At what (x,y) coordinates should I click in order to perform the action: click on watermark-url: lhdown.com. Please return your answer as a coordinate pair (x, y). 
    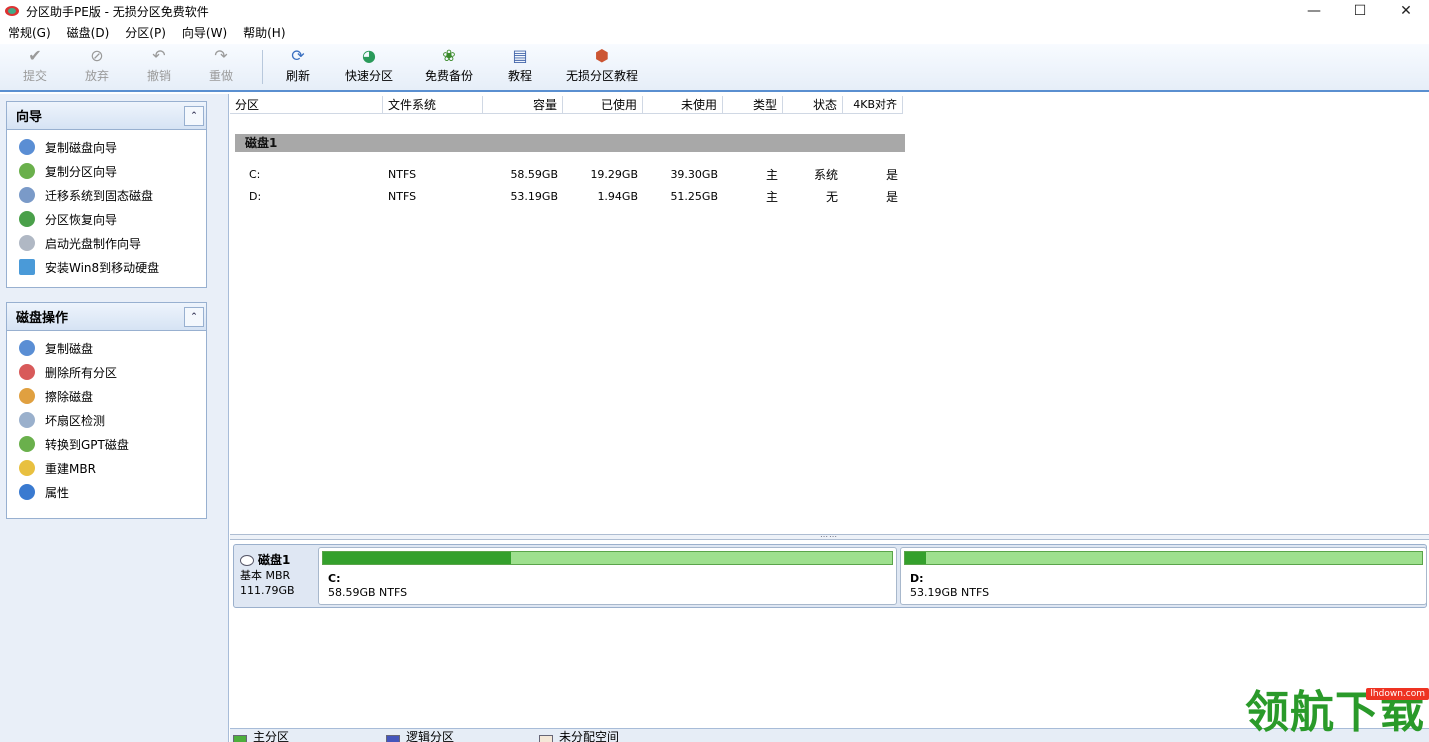
    Looking at the image, I should click on (1397, 694).